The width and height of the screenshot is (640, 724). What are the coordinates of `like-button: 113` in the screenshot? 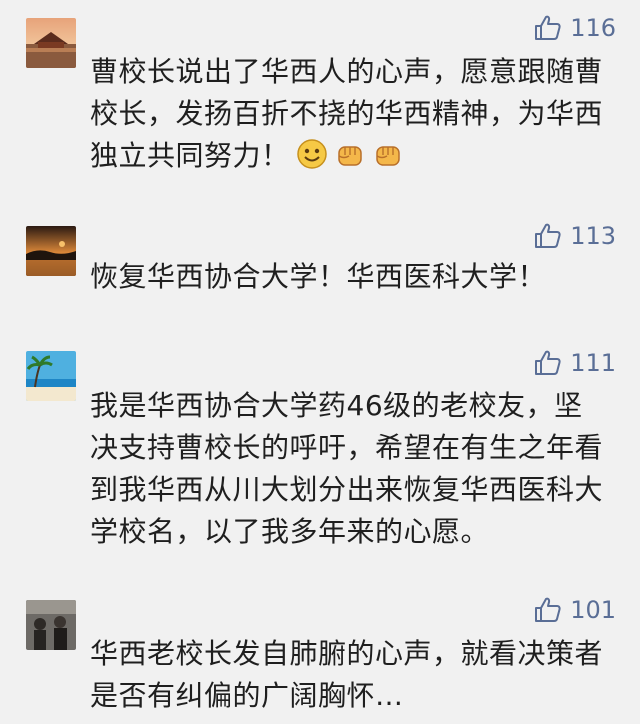 It's located at (575, 236).